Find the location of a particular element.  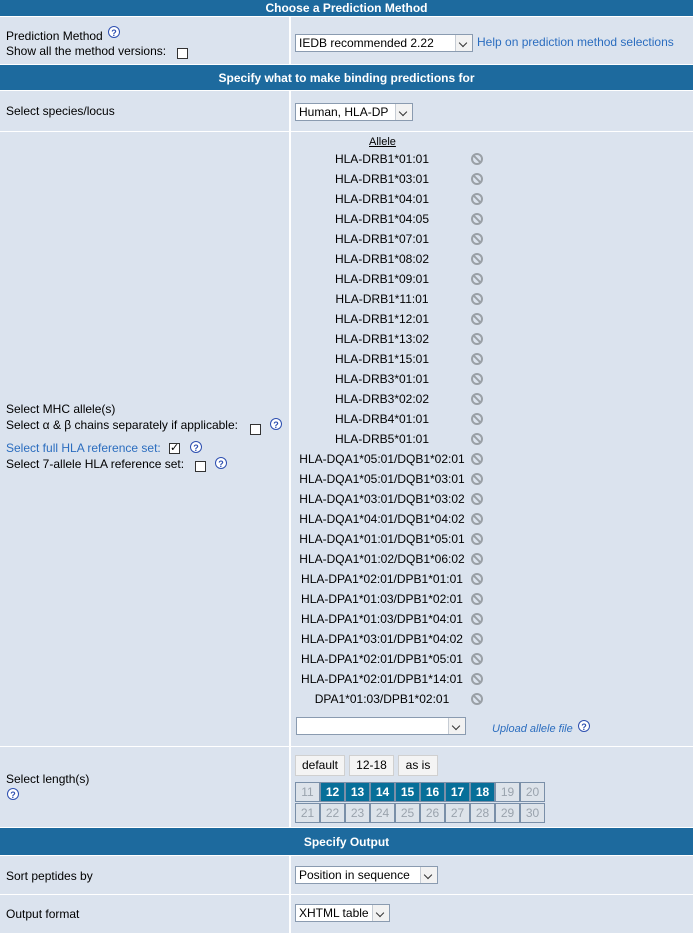

upload-allele-link: Upload allele file is located at coordinates (532, 729).